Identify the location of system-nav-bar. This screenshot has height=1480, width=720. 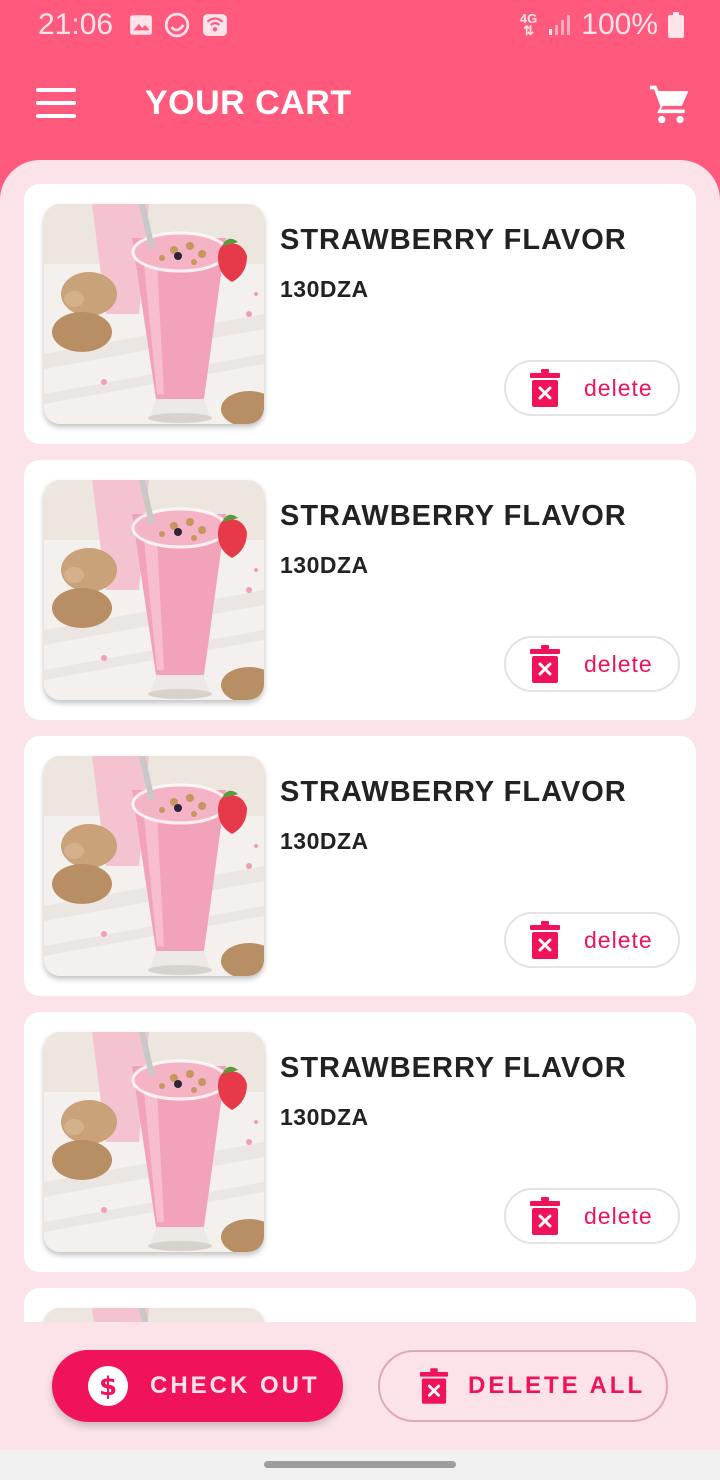
(360, 1465).